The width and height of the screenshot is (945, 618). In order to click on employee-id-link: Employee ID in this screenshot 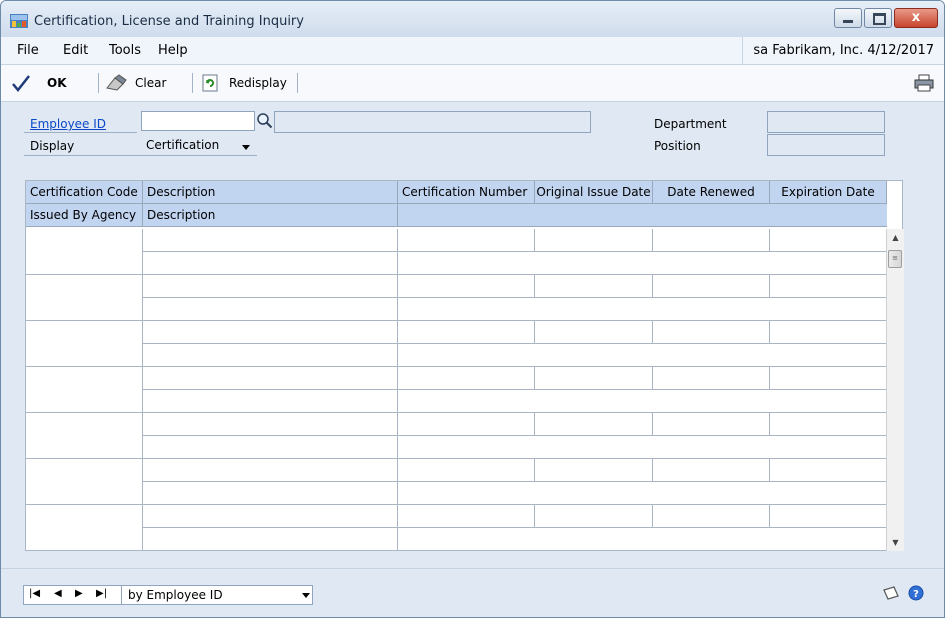, I will do `click(68, 124)`.